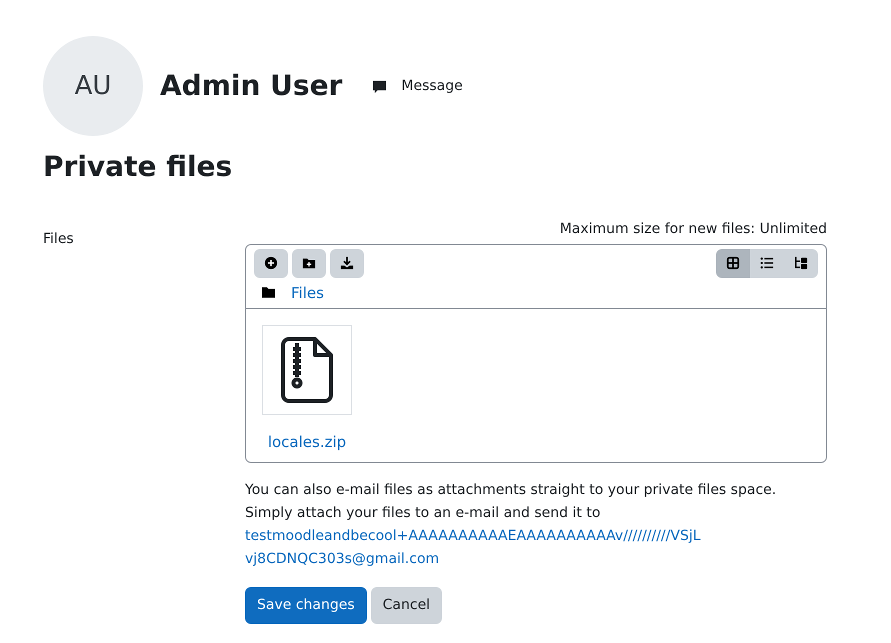 The image size is (891, 643). What do you see at coordinates (251, 86) in the screenshot?
I see `user-name: Admin User` at bounding box center [251, 86].